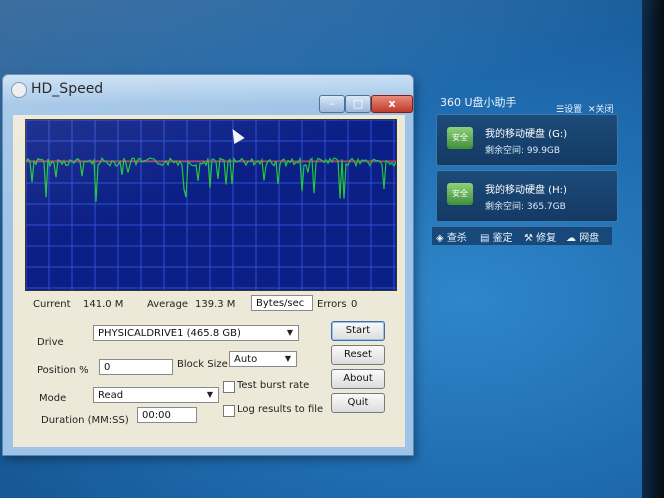  Describe the element at coordinates (211, 179) in the screenshot. I see `speed-trace-line` at that location.